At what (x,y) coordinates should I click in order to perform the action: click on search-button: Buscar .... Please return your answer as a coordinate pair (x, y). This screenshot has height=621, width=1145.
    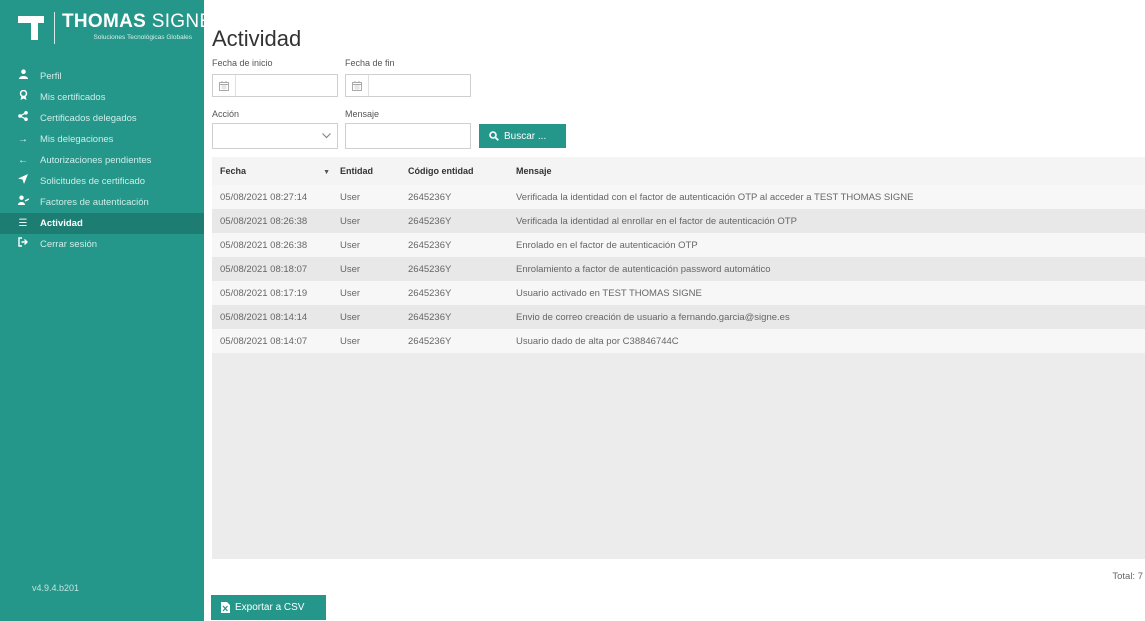
    Looking at the image, I should click on (522, 136).